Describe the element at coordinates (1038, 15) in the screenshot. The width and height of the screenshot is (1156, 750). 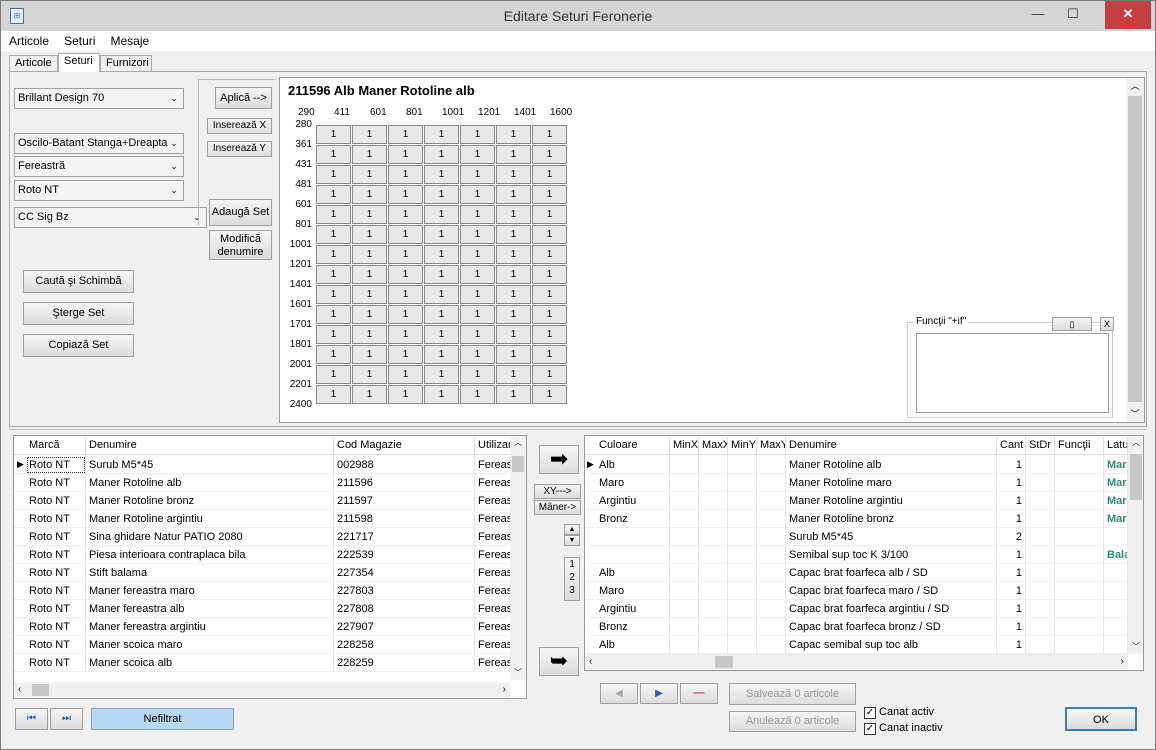
I see `minimize-button: —` at that location.